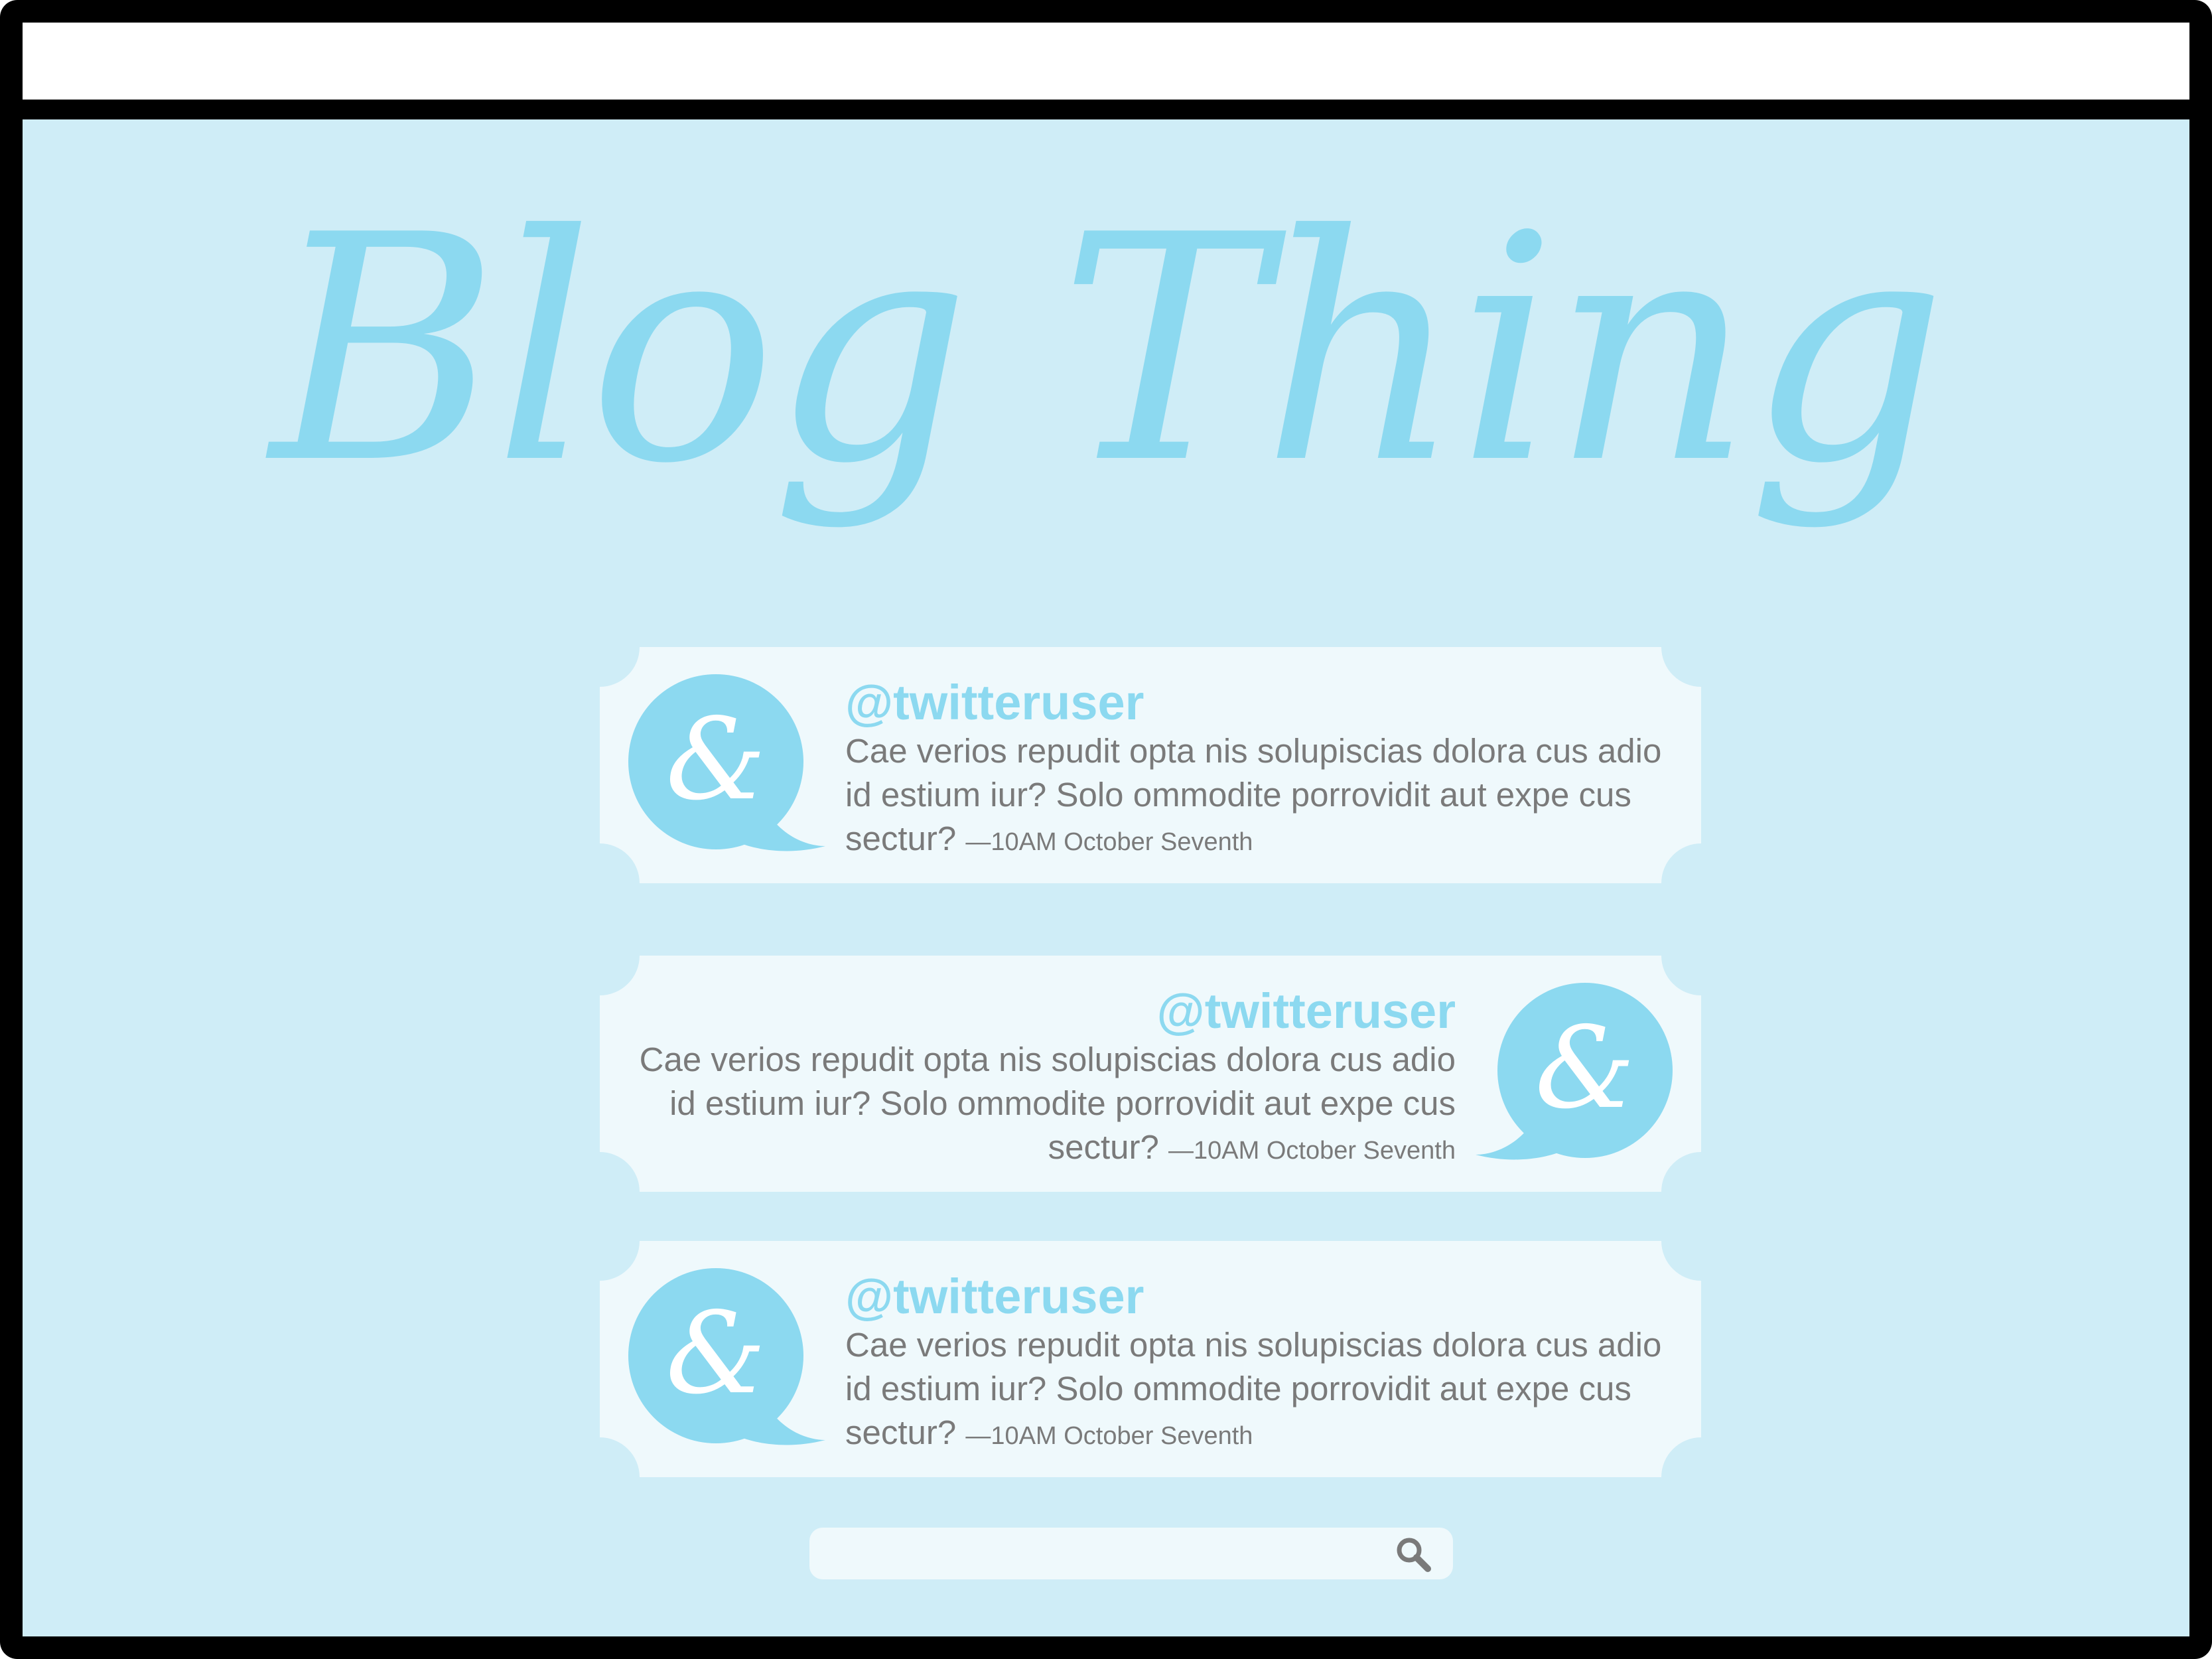 Image resolution: width=2212 pixels, height=1659 pixels. Describe the element at coordinates (1413, 1554) in the screenshot. I see `magnifier-icon` at that location.